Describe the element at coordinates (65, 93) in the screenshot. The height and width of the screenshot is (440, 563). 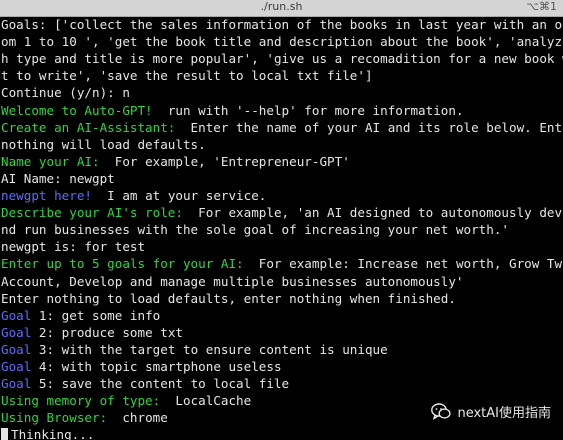
I see `terminal-text-segment: Continue (y/n): n` at that location.